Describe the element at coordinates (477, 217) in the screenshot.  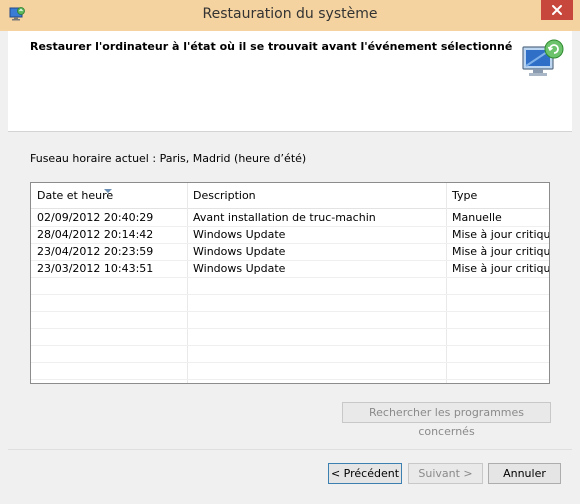
I see `cell-type: Manuelle` at that location.